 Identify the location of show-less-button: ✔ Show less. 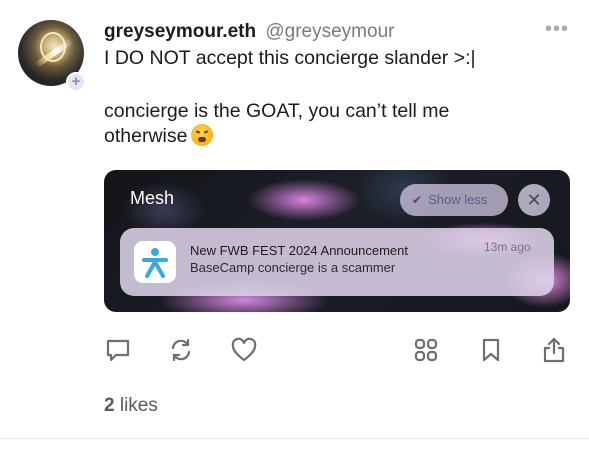
(454, 200).